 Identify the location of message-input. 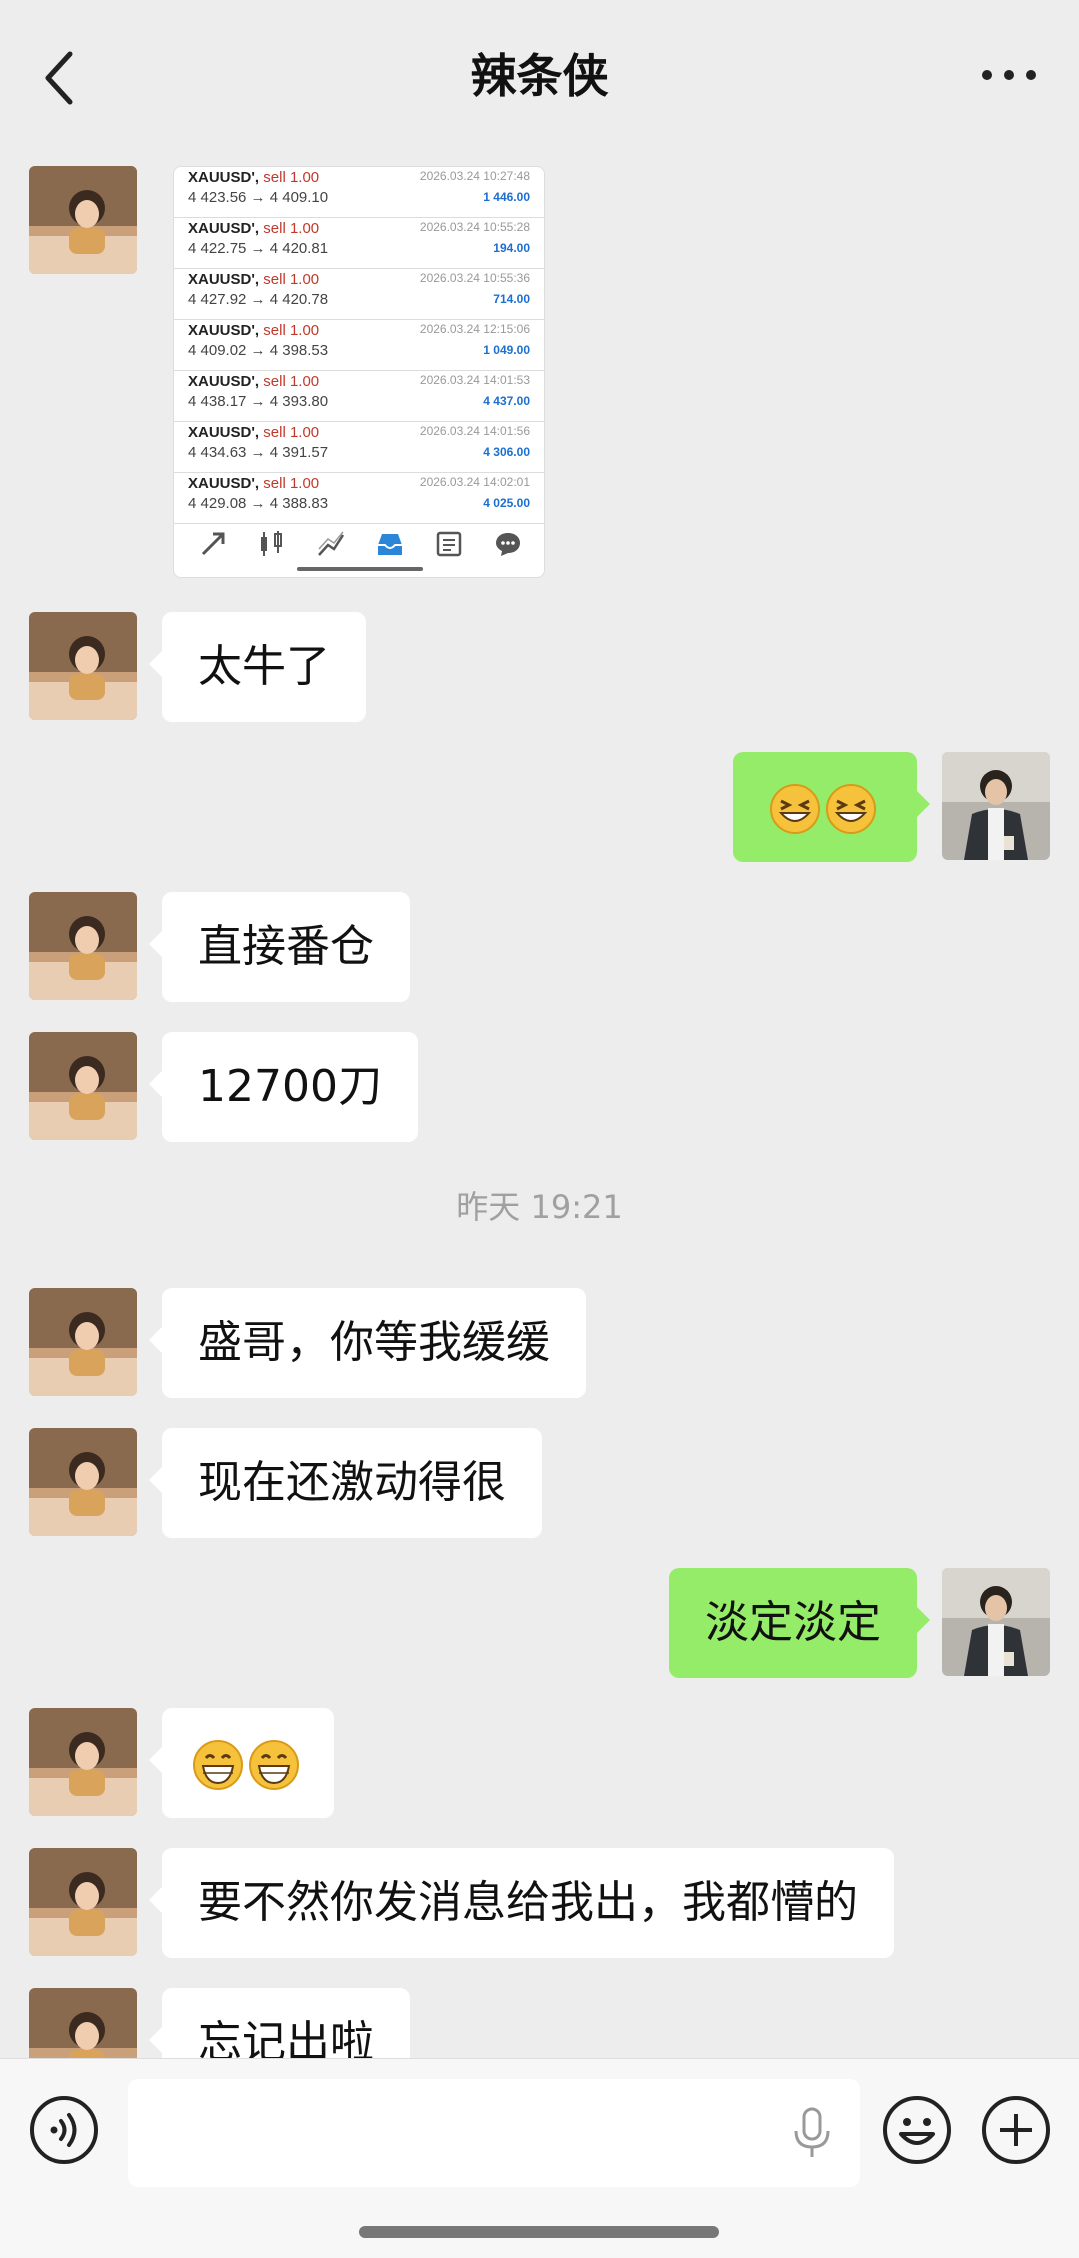
(494, 2133).